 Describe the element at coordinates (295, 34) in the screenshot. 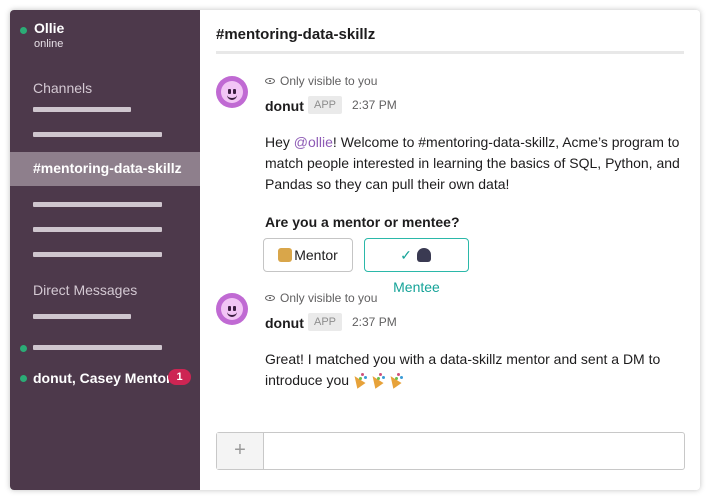

I see `channel-title: #mentoring-data-skillz` at that location.